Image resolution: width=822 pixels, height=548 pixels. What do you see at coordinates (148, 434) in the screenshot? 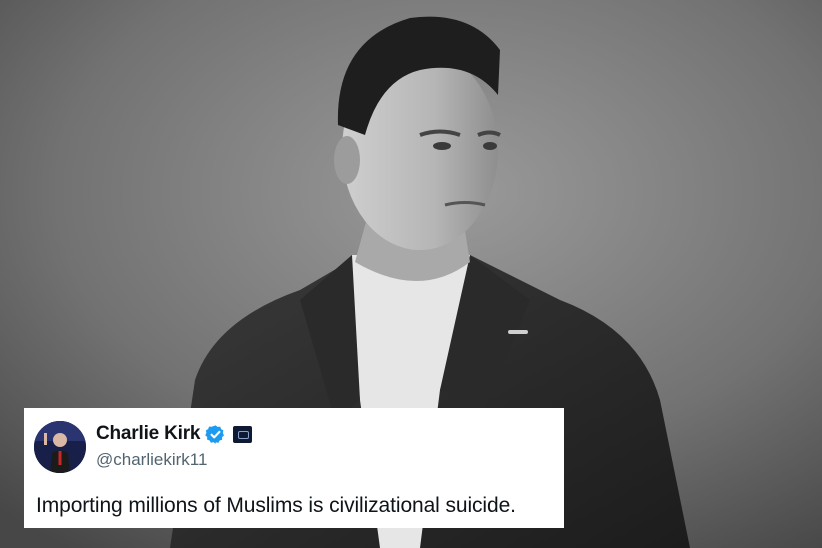
I see `author-name: Charlie Kirk` at bounding box center [148, 434].